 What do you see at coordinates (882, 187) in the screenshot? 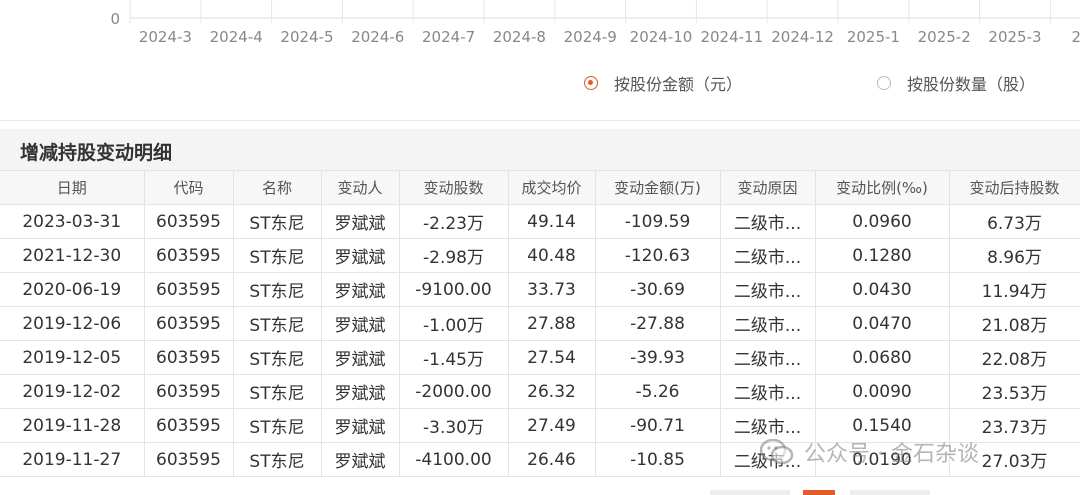
I see `col-header-ratio: 变动比例(‰)` at bounding box center [882, 187].